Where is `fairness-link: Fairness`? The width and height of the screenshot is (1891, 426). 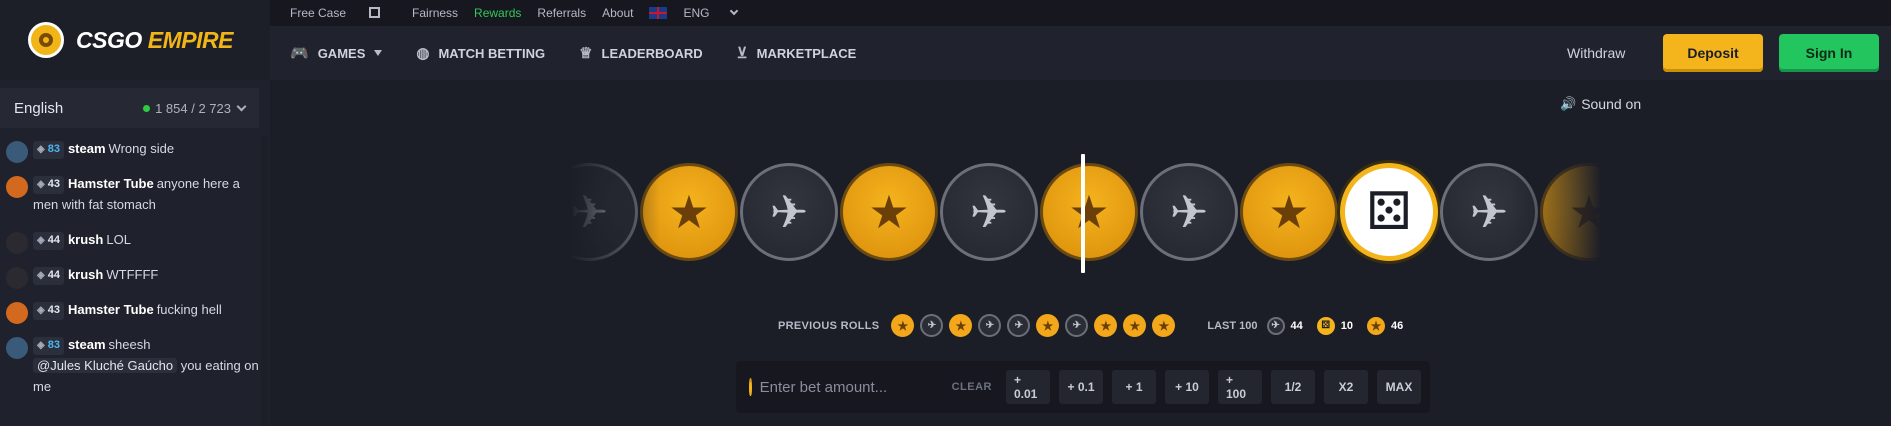
fairness-link: Fairness is located at coordinates (435, 13).